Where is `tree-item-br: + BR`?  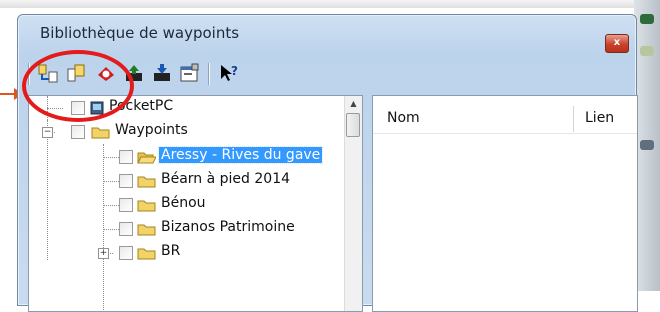 tree-item-br: + BR is located at coordinates (187, 253).